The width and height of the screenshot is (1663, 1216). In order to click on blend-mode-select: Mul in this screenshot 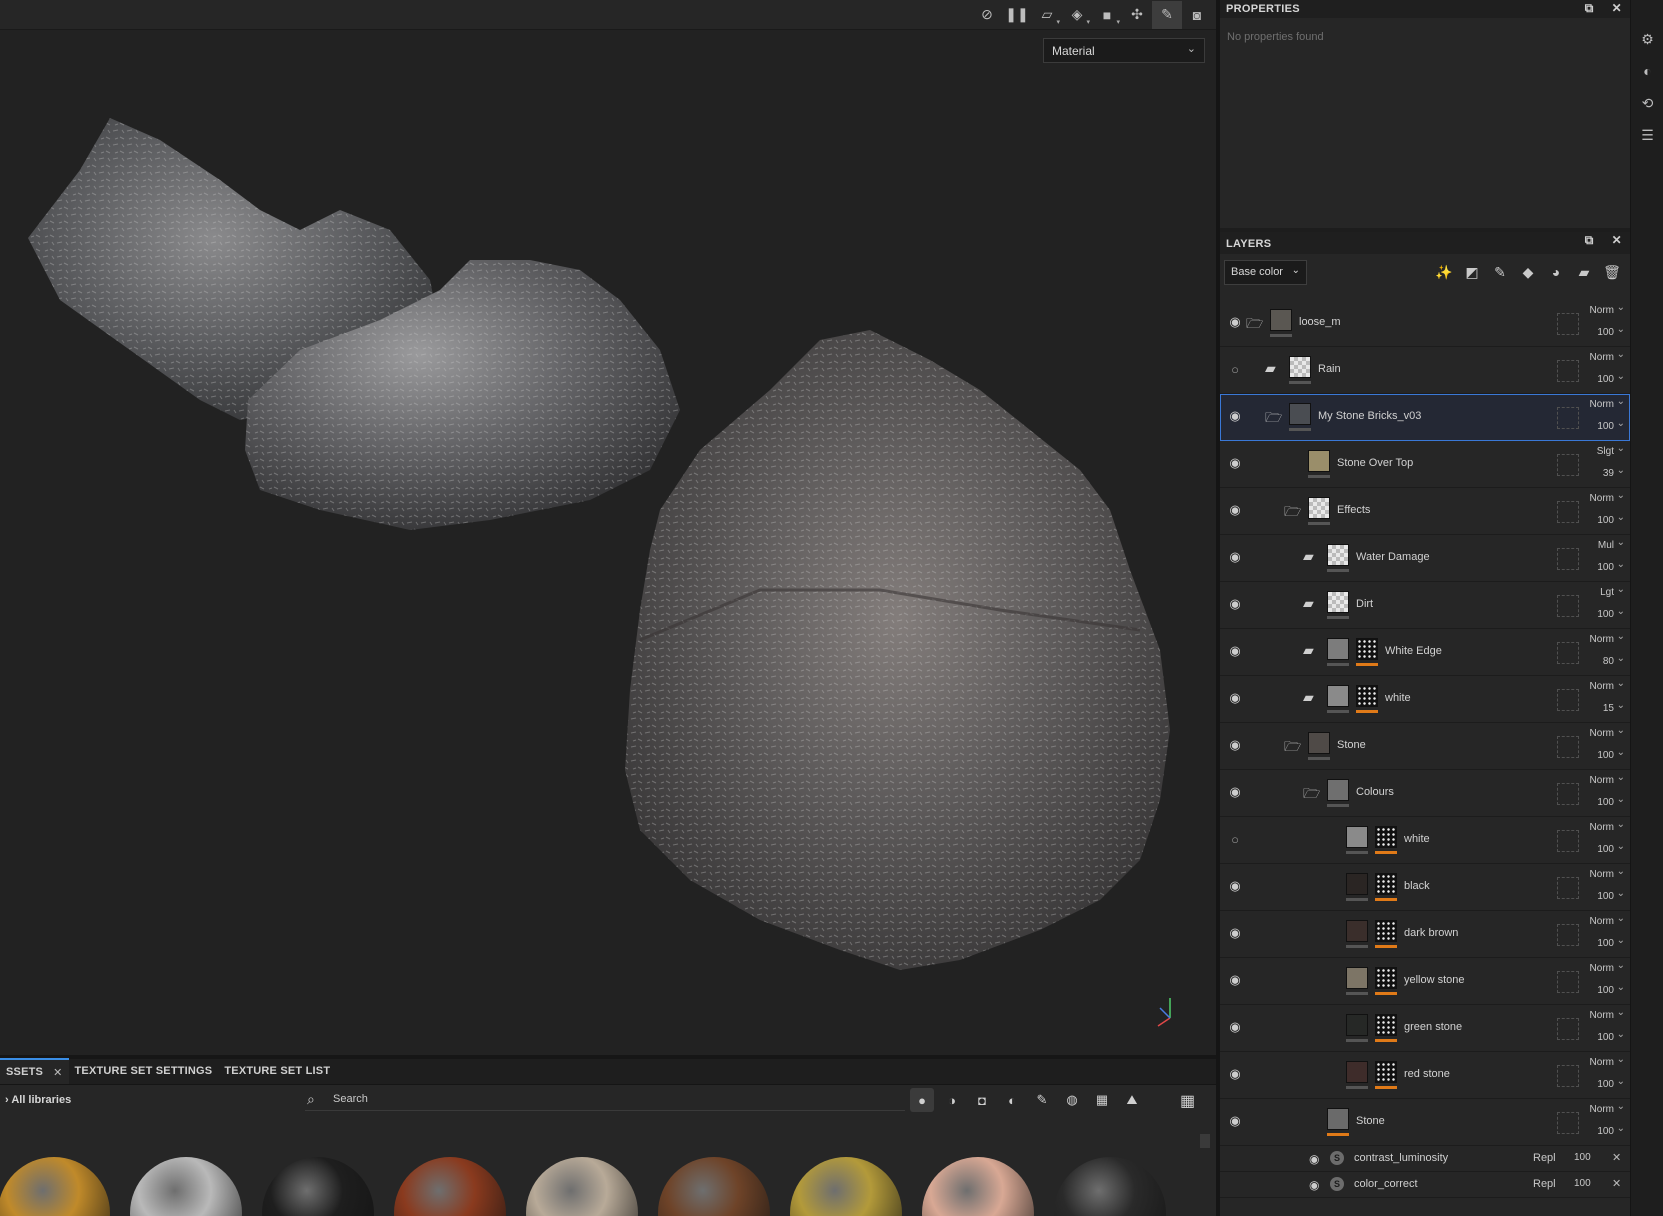, I will do `click(1606, 544)`.